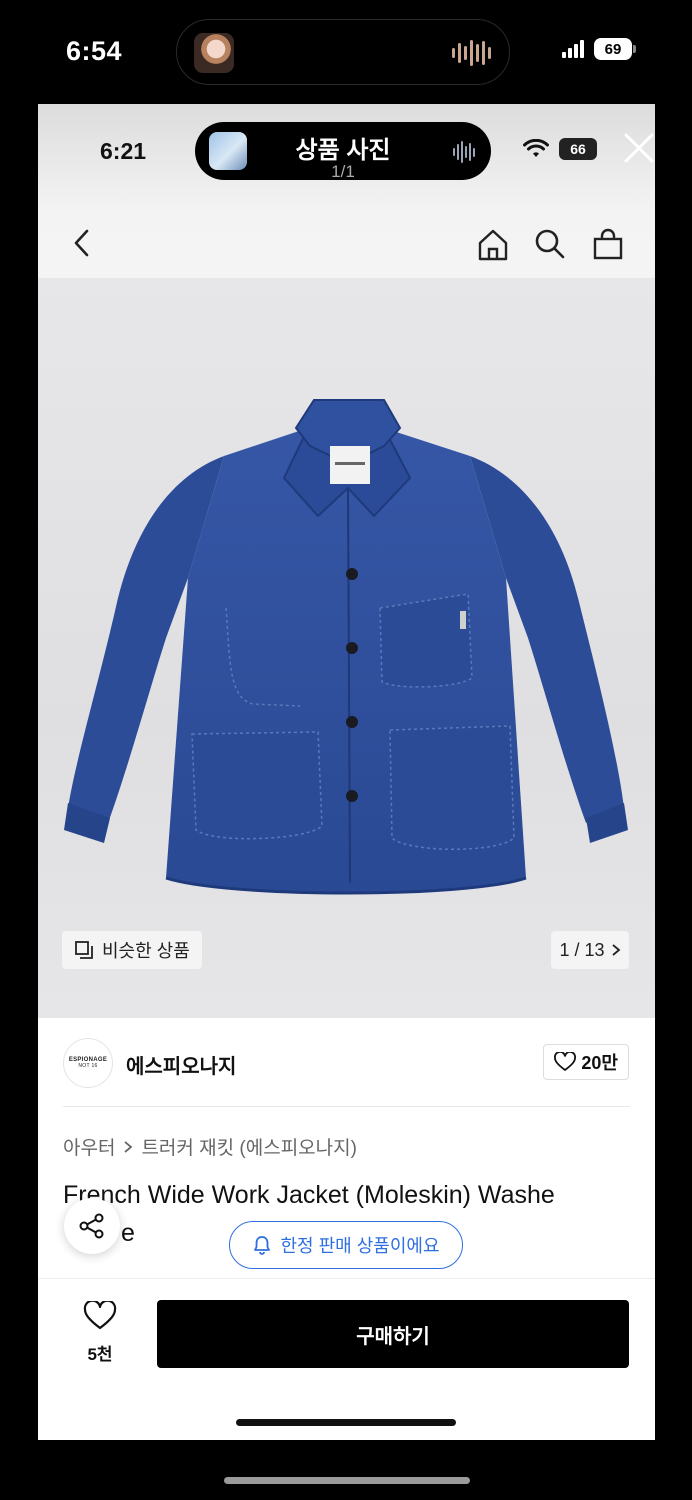 Image resolution: width=692 pixels, height=1500 pixels. I want to click on brand-like-button: 20만, so click(586, 1062).